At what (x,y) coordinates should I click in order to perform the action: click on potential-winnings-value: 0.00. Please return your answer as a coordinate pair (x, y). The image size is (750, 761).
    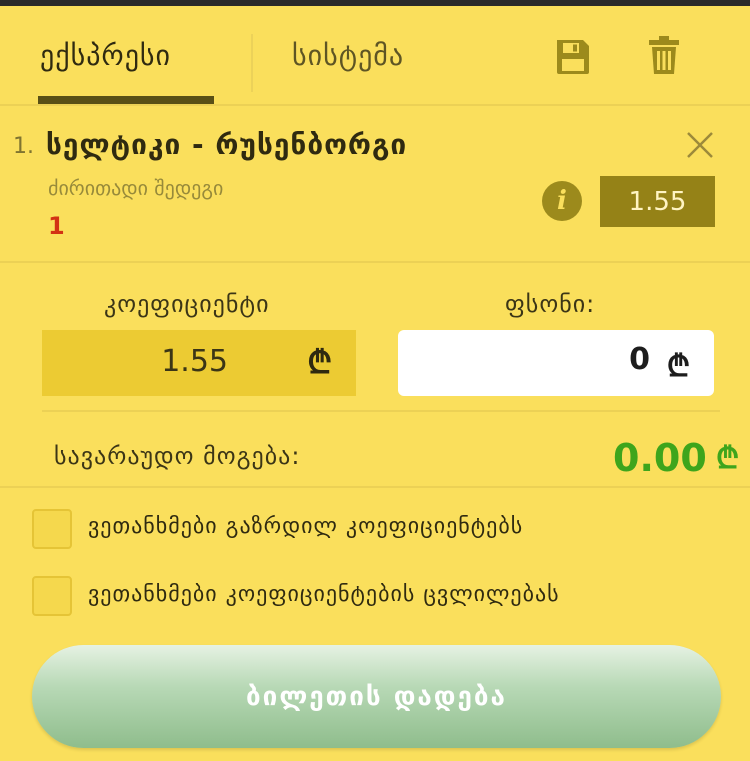
    Looking at the image, I should click on (660, 458).